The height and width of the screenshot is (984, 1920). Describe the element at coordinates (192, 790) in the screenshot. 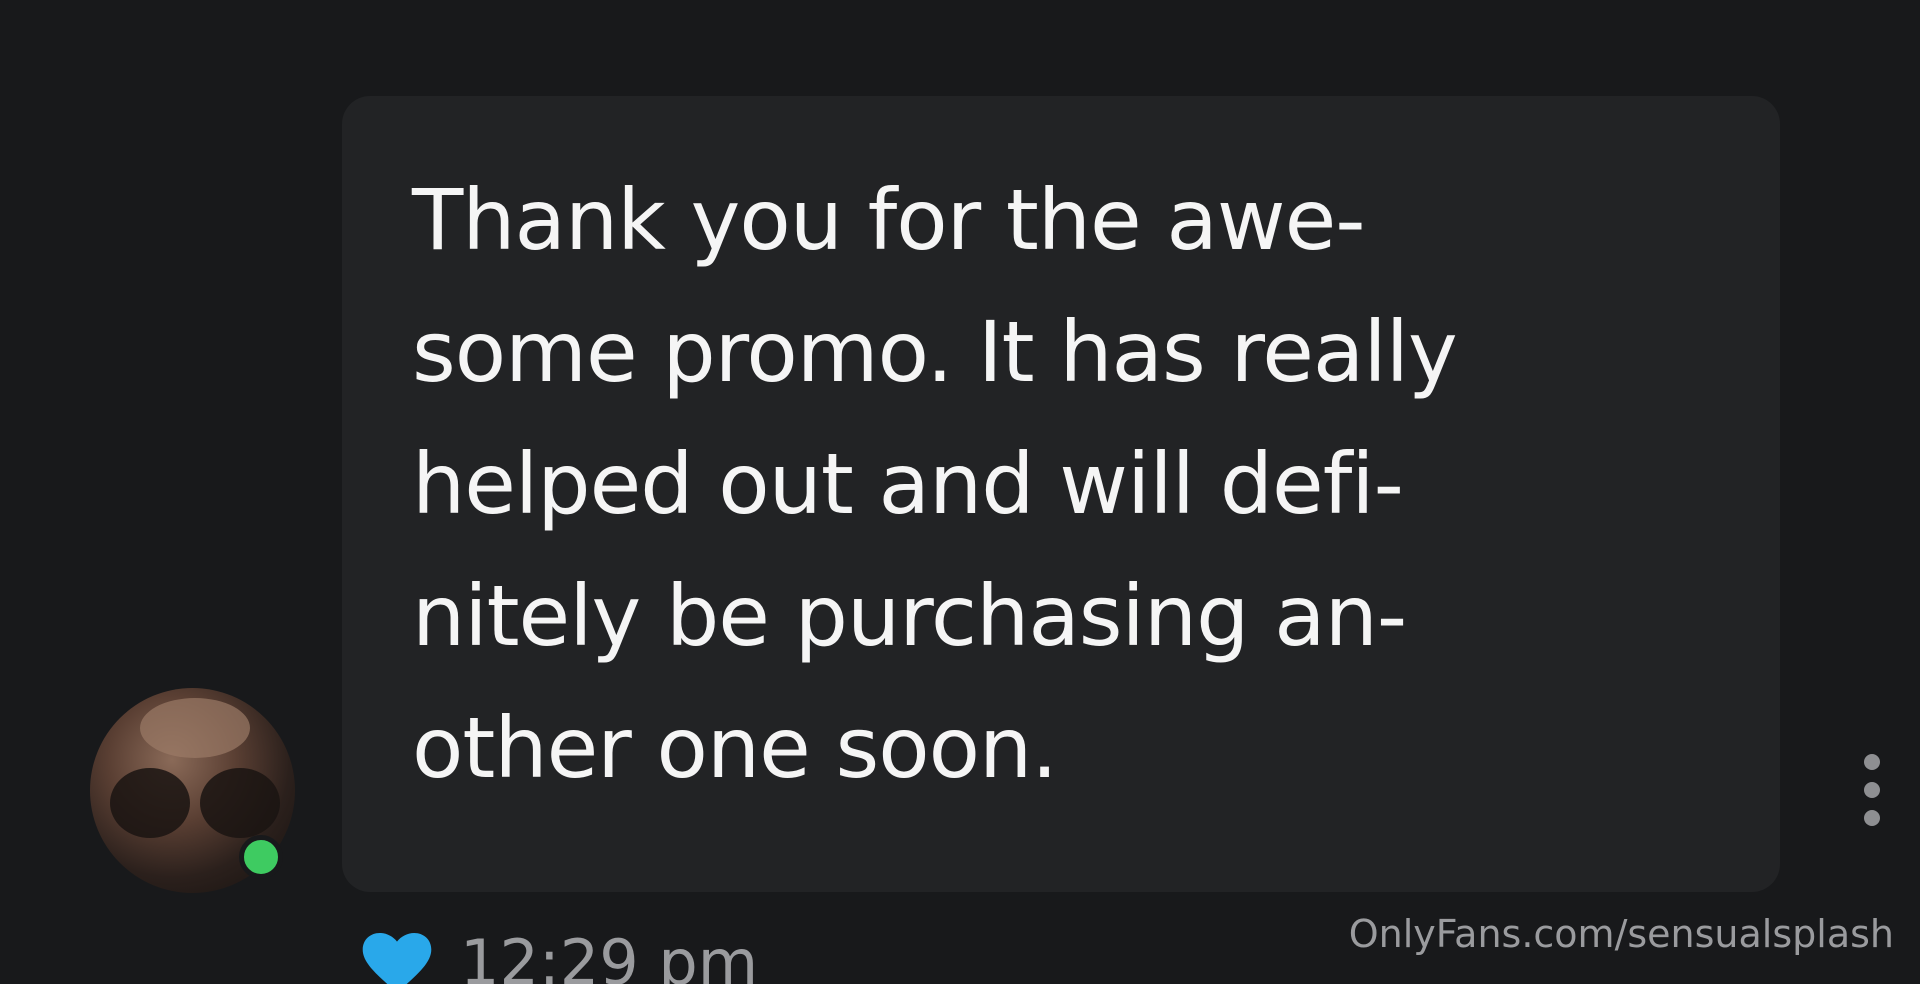

I see `sender-avatar` at that location.